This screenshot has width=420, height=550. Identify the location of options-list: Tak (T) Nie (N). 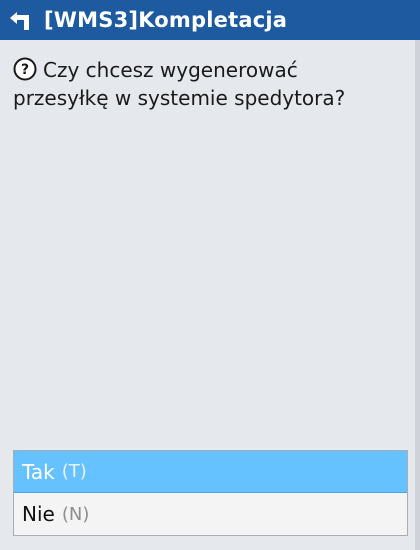
(210, 493).